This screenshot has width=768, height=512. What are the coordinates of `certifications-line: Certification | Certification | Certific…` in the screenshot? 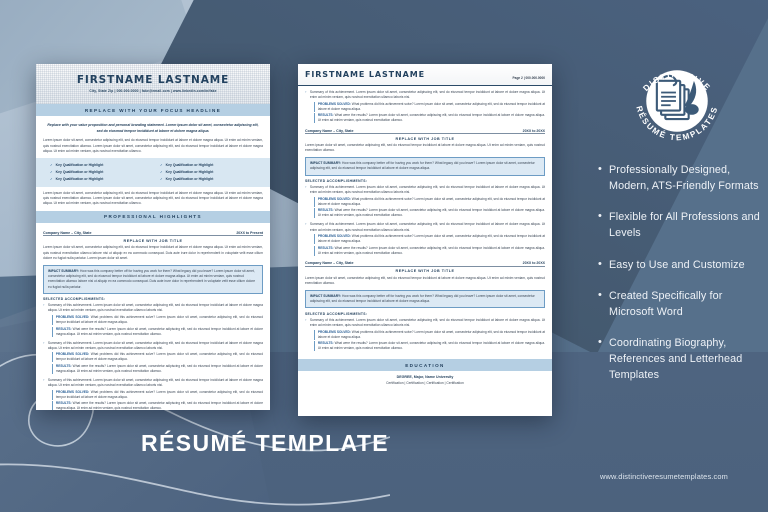 It's located at (425, 383).